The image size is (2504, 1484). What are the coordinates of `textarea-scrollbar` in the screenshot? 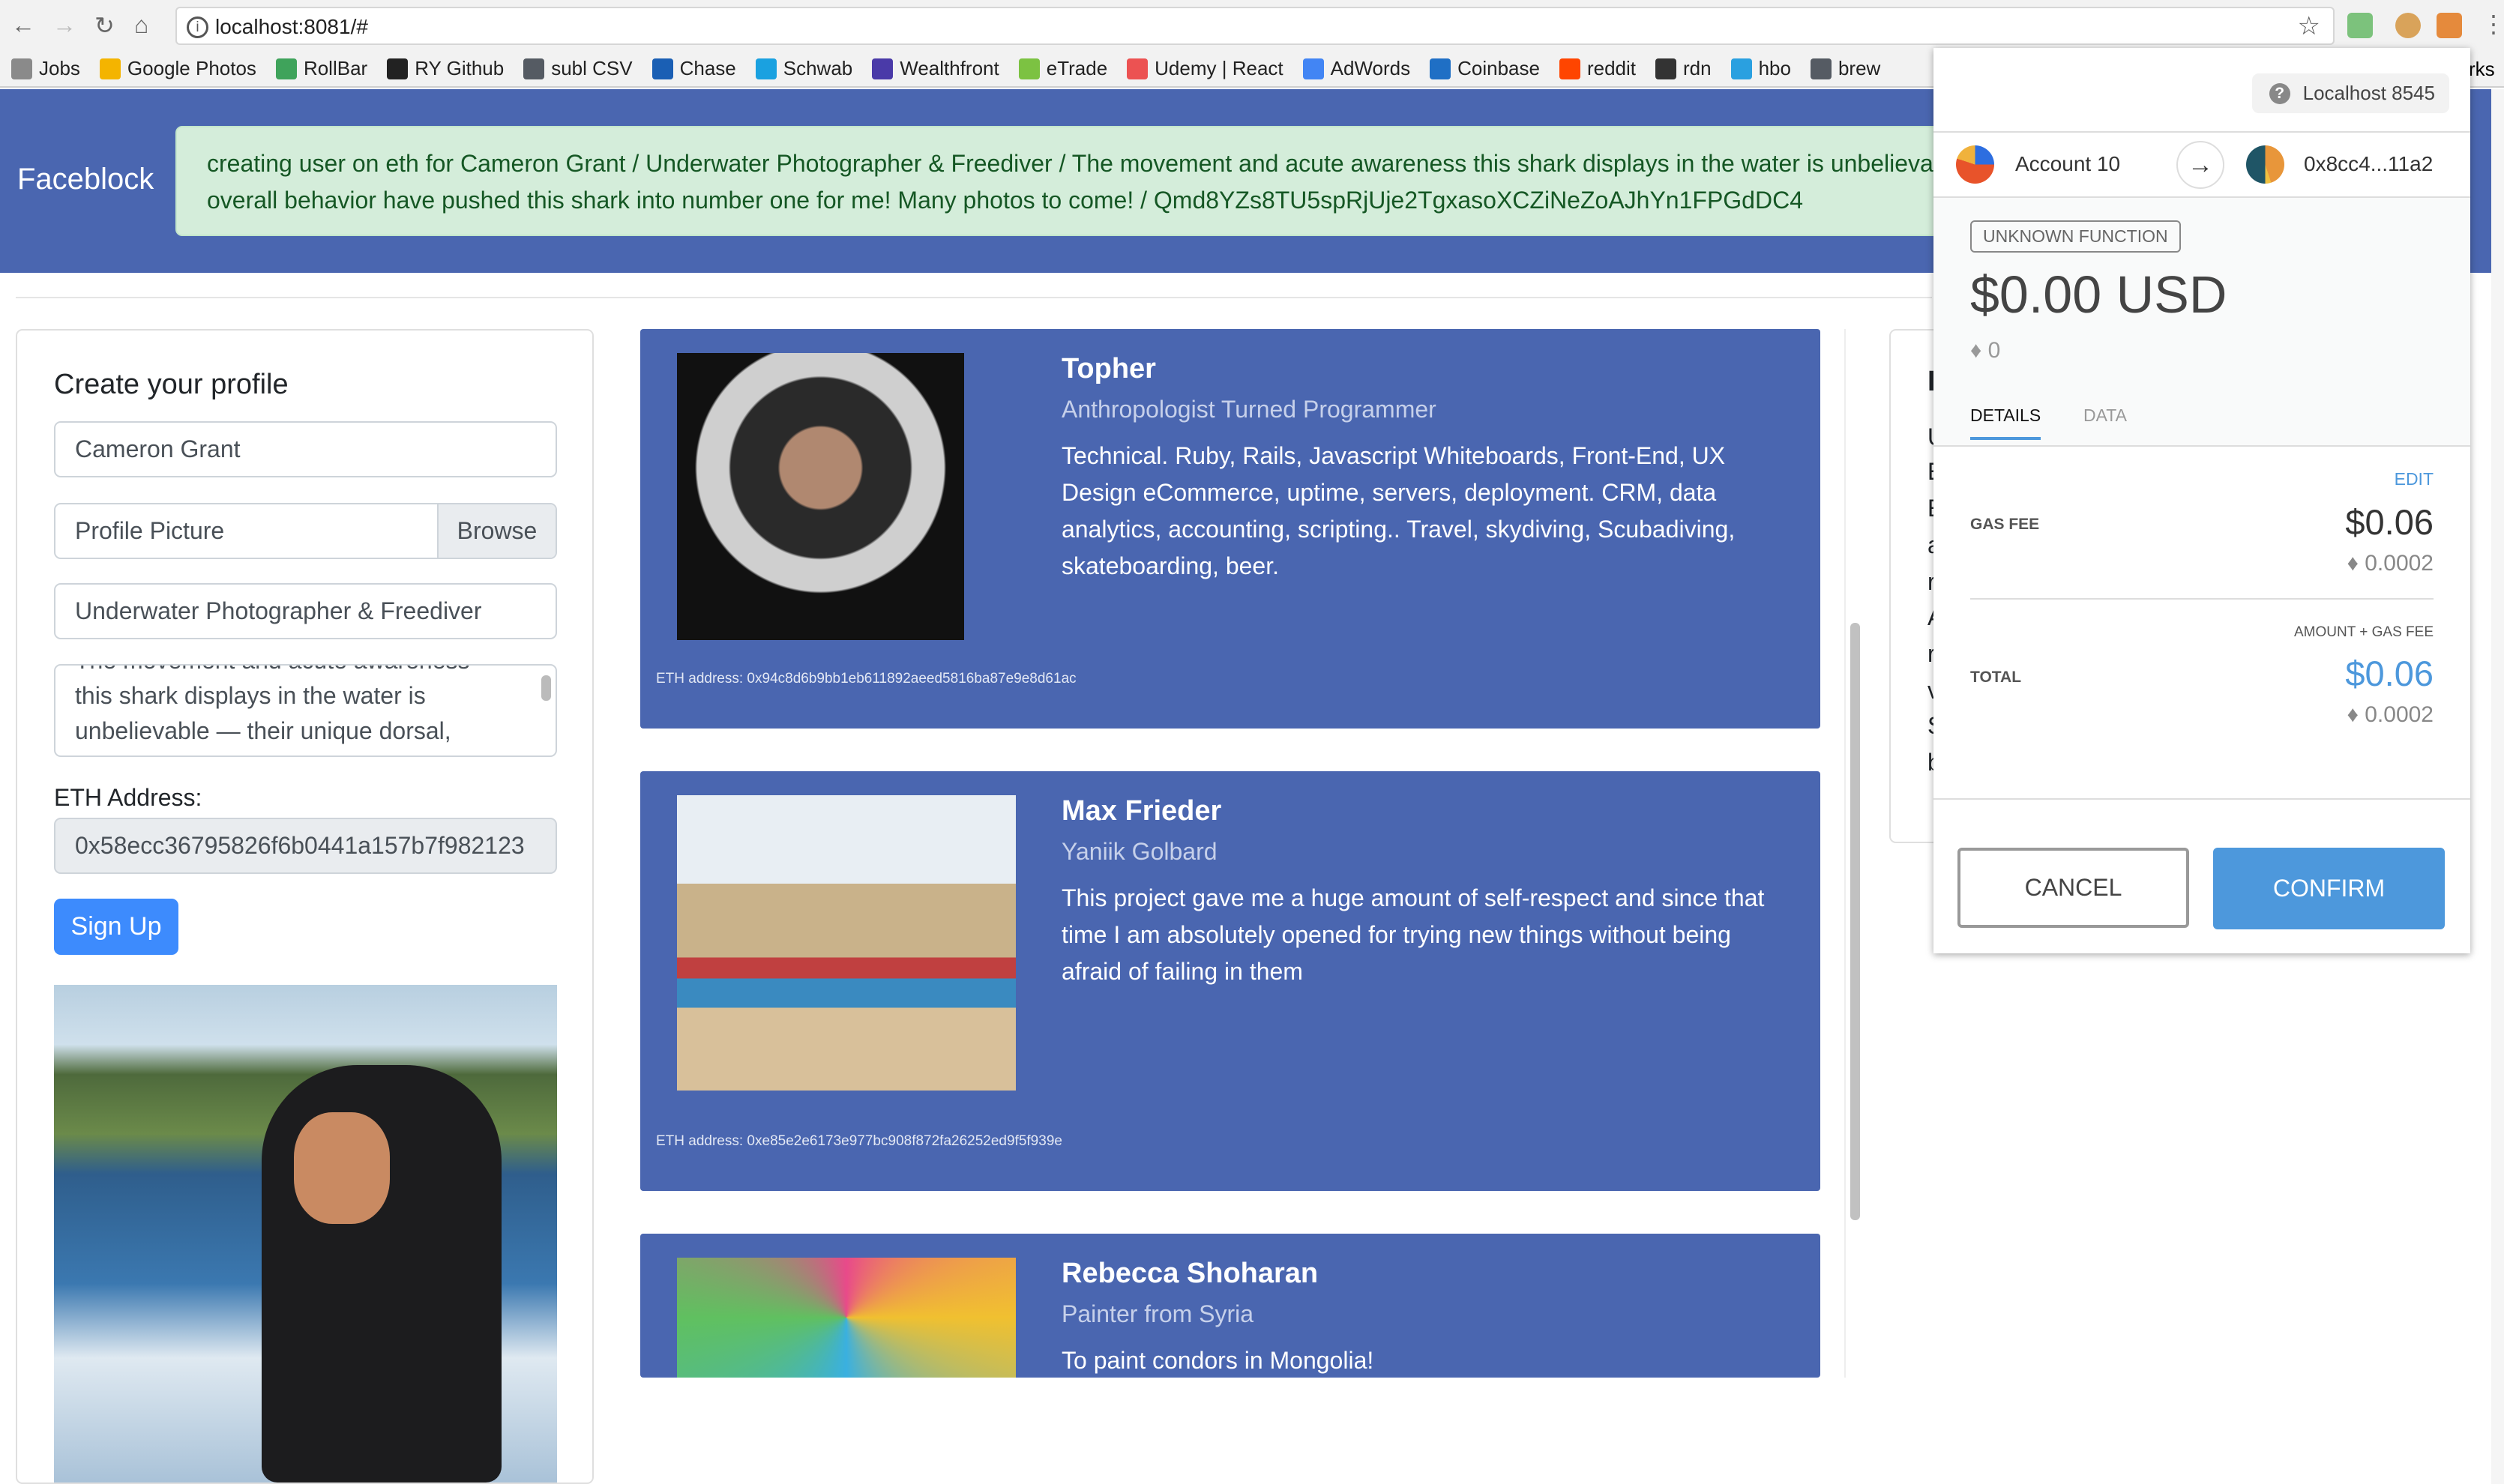 It's located at (546, 688).